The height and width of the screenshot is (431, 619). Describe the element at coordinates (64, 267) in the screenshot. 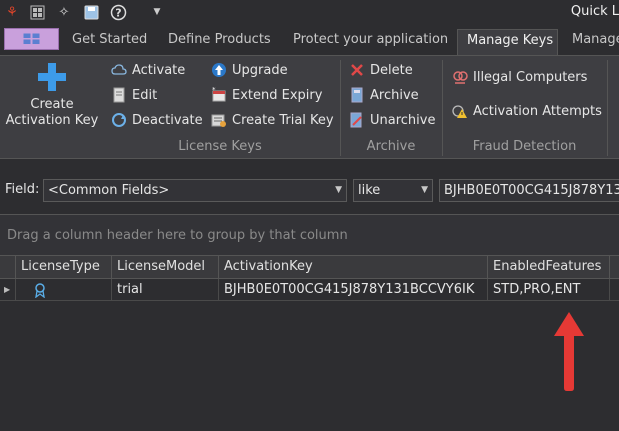

I see `column-header-licensetype: LicenseType` at that location.